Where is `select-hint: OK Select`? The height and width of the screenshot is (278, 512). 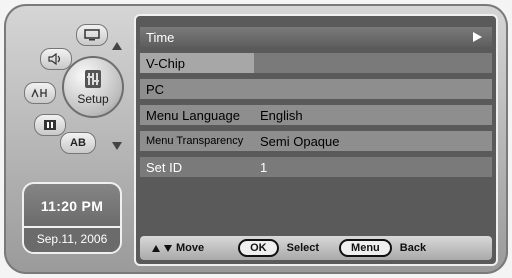
select-hint: OK Select is located at coordinates (278, 248).